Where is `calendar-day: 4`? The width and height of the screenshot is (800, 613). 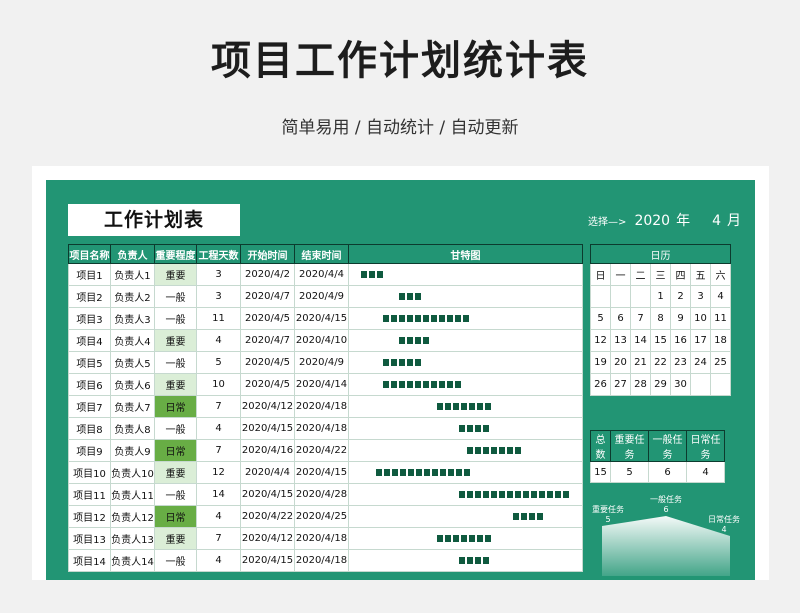 calendar-day: 4 is located at coordinates (720, 296).